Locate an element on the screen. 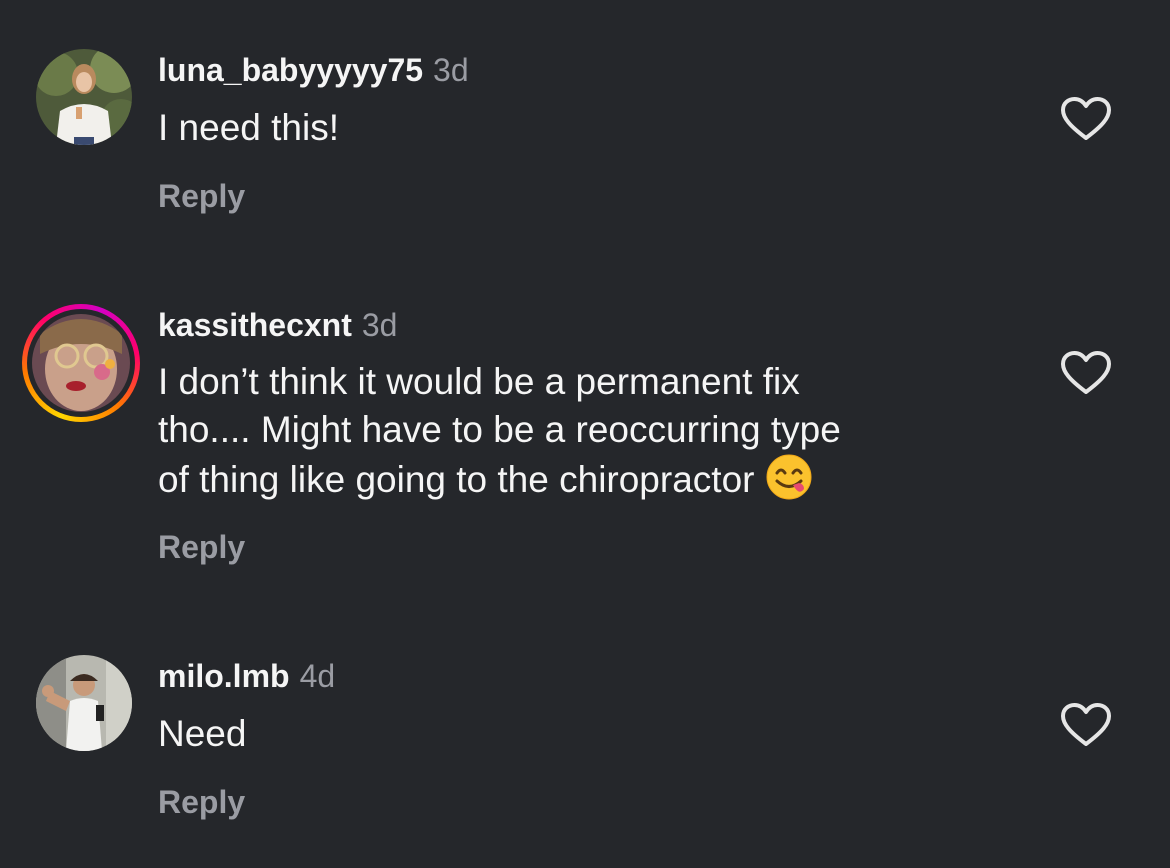 This screenshot has height=868, width=1170. comment-header: luna_babyyyyy75 3d is located at coordinates (313, 70).